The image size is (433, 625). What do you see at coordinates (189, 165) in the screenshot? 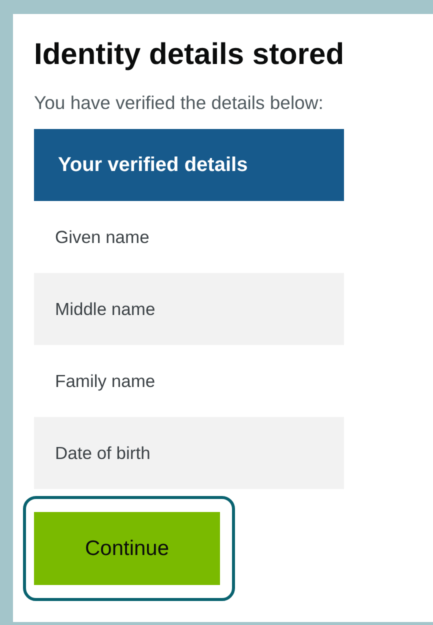
I see `table-header: Your verified details` at bounding box center [189, 165].